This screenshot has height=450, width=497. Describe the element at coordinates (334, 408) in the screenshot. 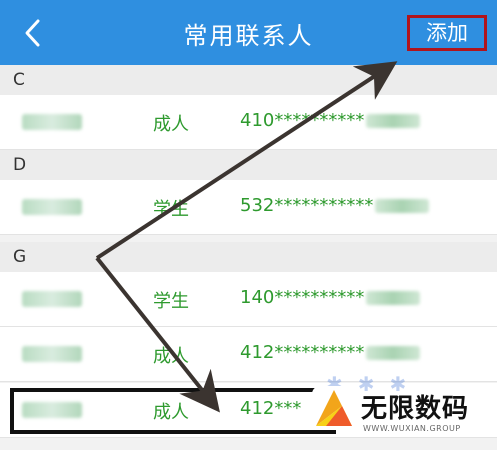

I see `watermark-logo-icon` at that location.